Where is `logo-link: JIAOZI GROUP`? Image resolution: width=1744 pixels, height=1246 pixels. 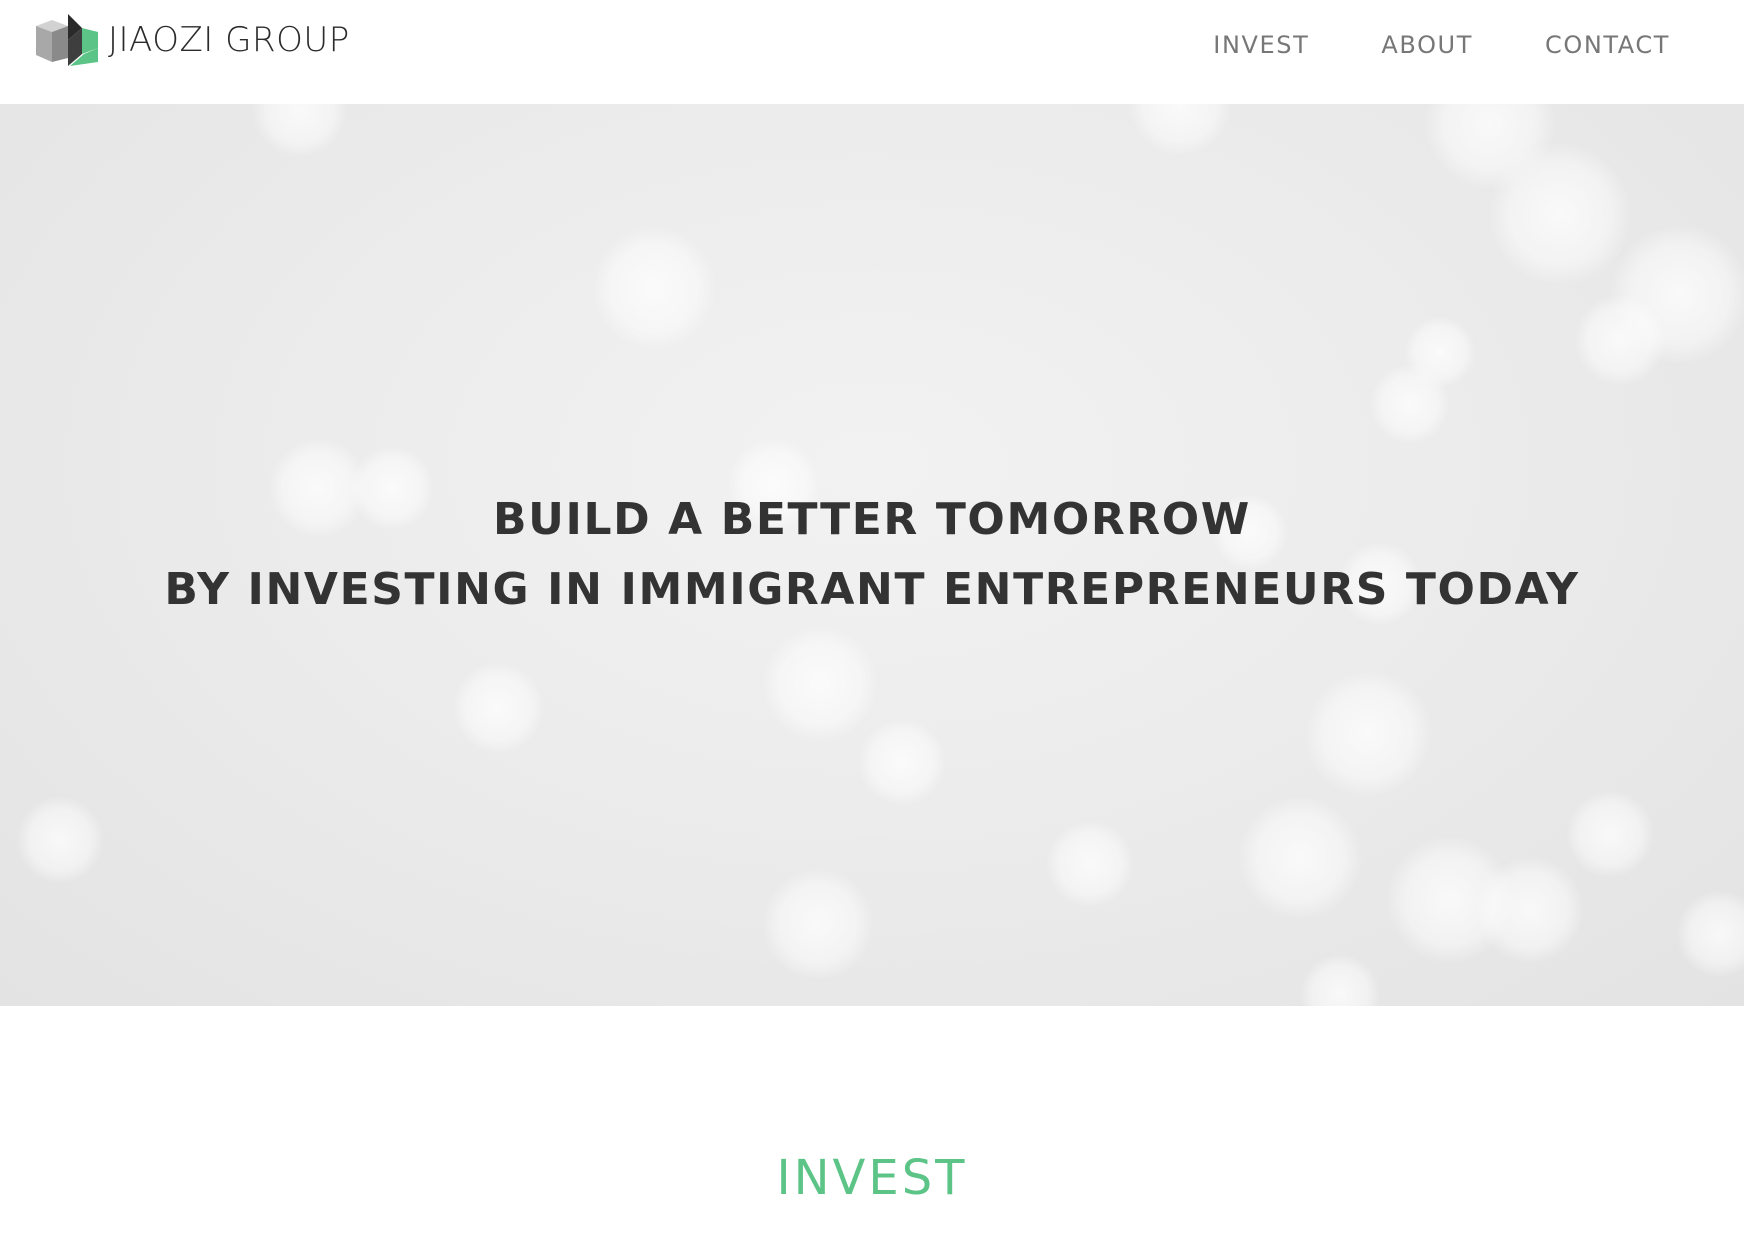
logo-link: JIAOZI GROUP is located at coordinates (193, 40).